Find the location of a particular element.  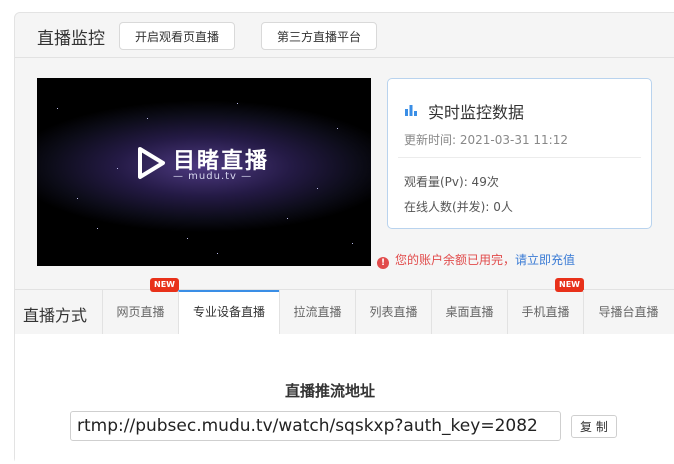

third-party-platform-button: 第三方直播平台 is located at coordinates (319, 36).